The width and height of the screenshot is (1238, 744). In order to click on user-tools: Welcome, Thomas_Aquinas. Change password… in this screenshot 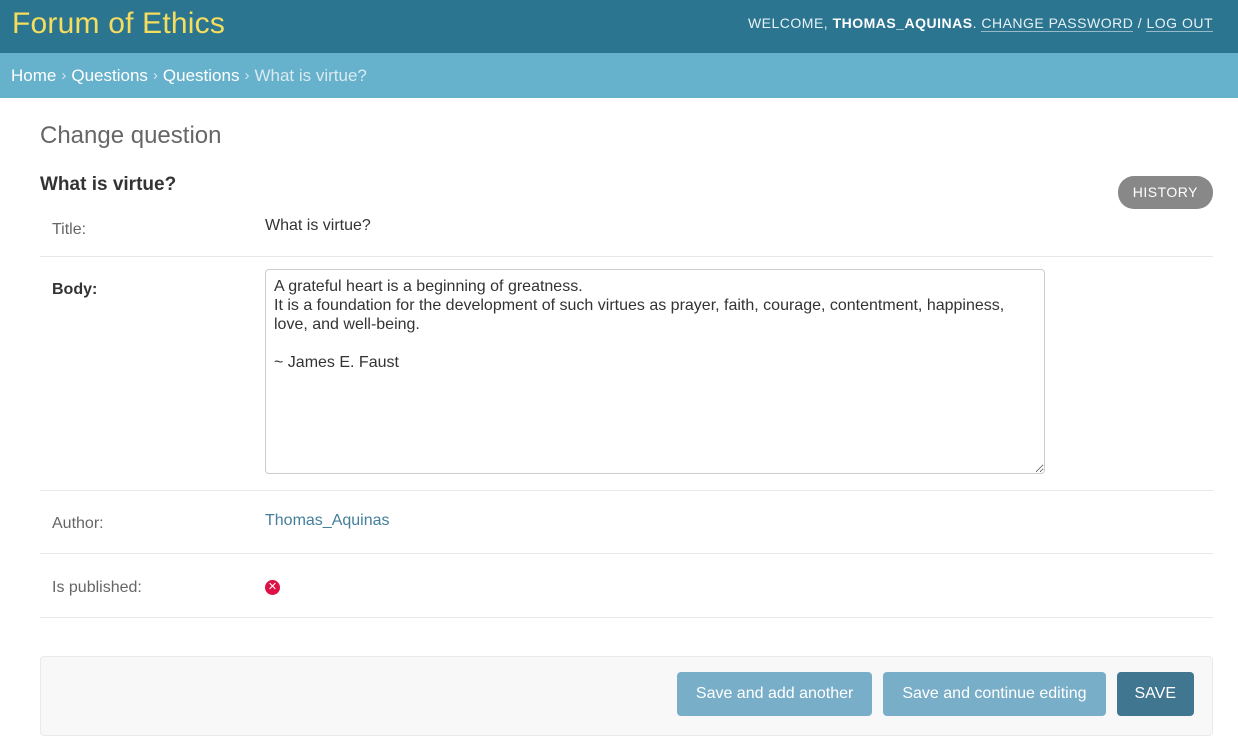, I will do `click(980, 23)`.